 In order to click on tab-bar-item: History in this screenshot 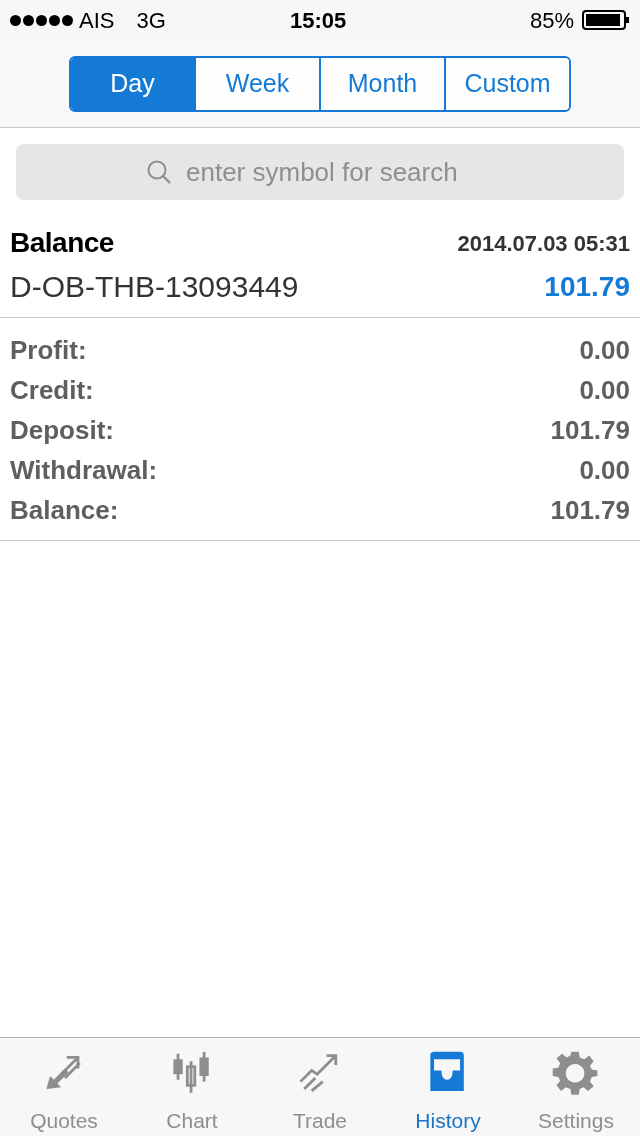, I will do `click(448, 1087)`.